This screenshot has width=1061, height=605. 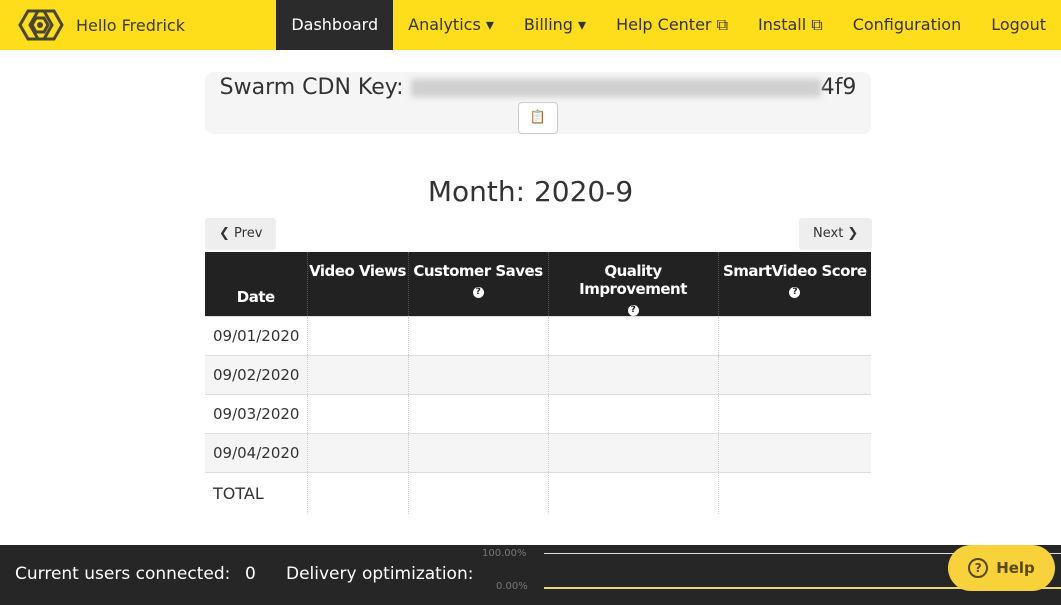 I want to click on table-row: 09/01/2020, so click(x=538, y=336).